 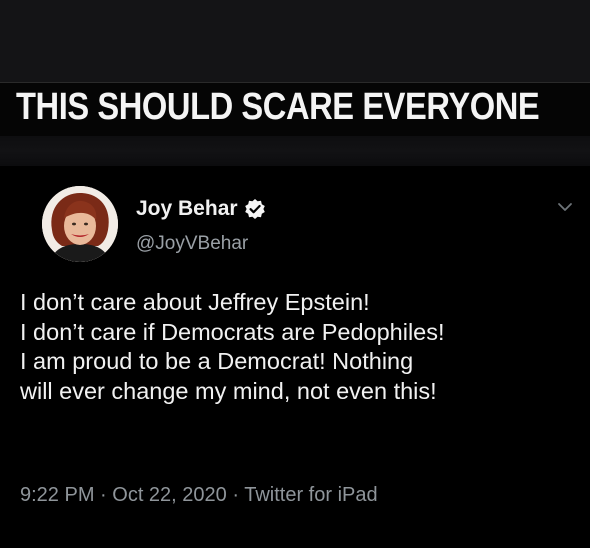 What do you see at coordinates (278, 107) in the screenshot?
I see `headline-text: THIS SHOULD SCARE EVERYONE` at bounding box center [278, 107].